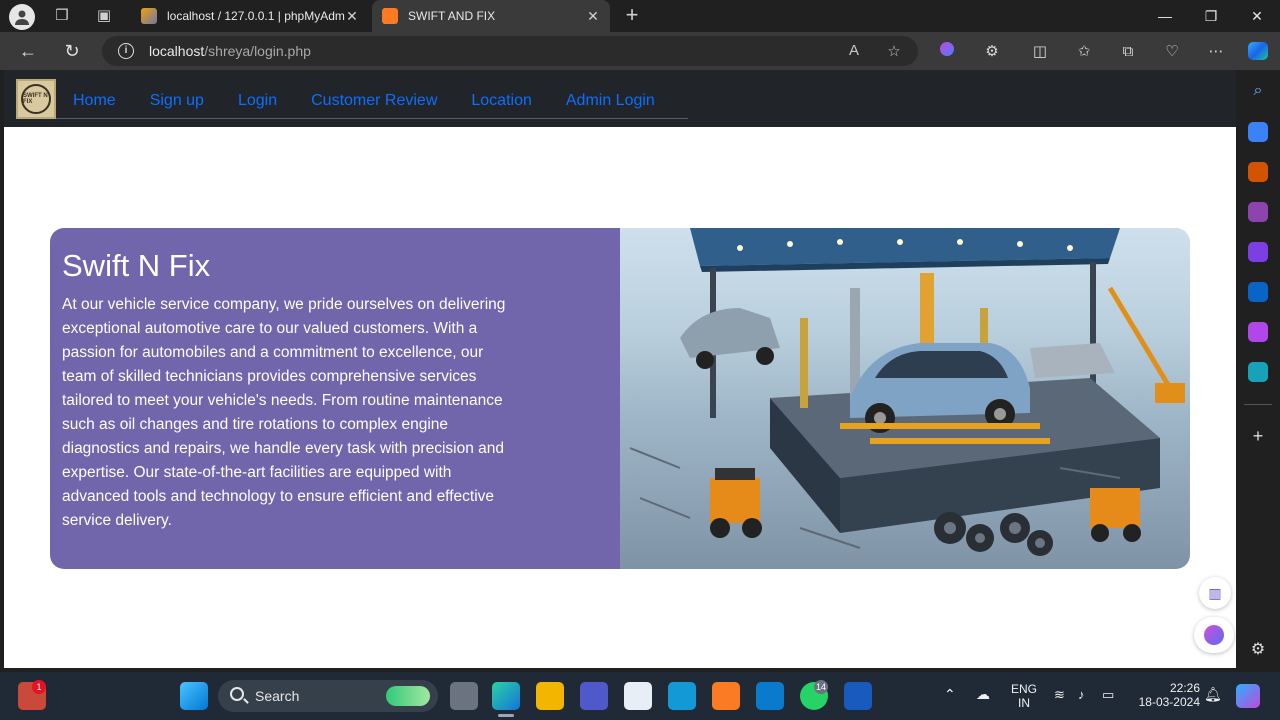 The height and width of the screenshot is (720, 1280). What do you see at coordinates (1258, 92) in the screenshot?
I see `search-icon: ⌕` at bounding box center [1258, 92].